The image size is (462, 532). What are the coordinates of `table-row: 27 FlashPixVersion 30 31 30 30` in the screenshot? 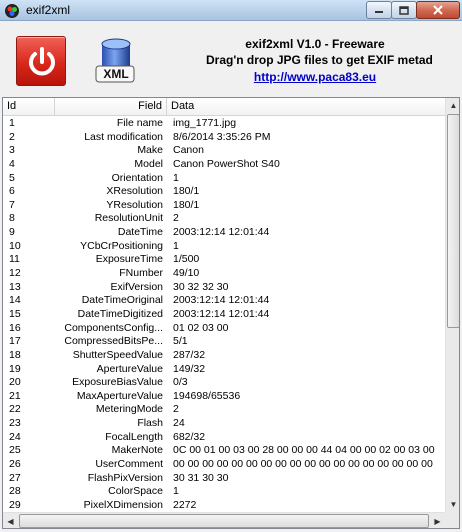 It's located at (224, 479).